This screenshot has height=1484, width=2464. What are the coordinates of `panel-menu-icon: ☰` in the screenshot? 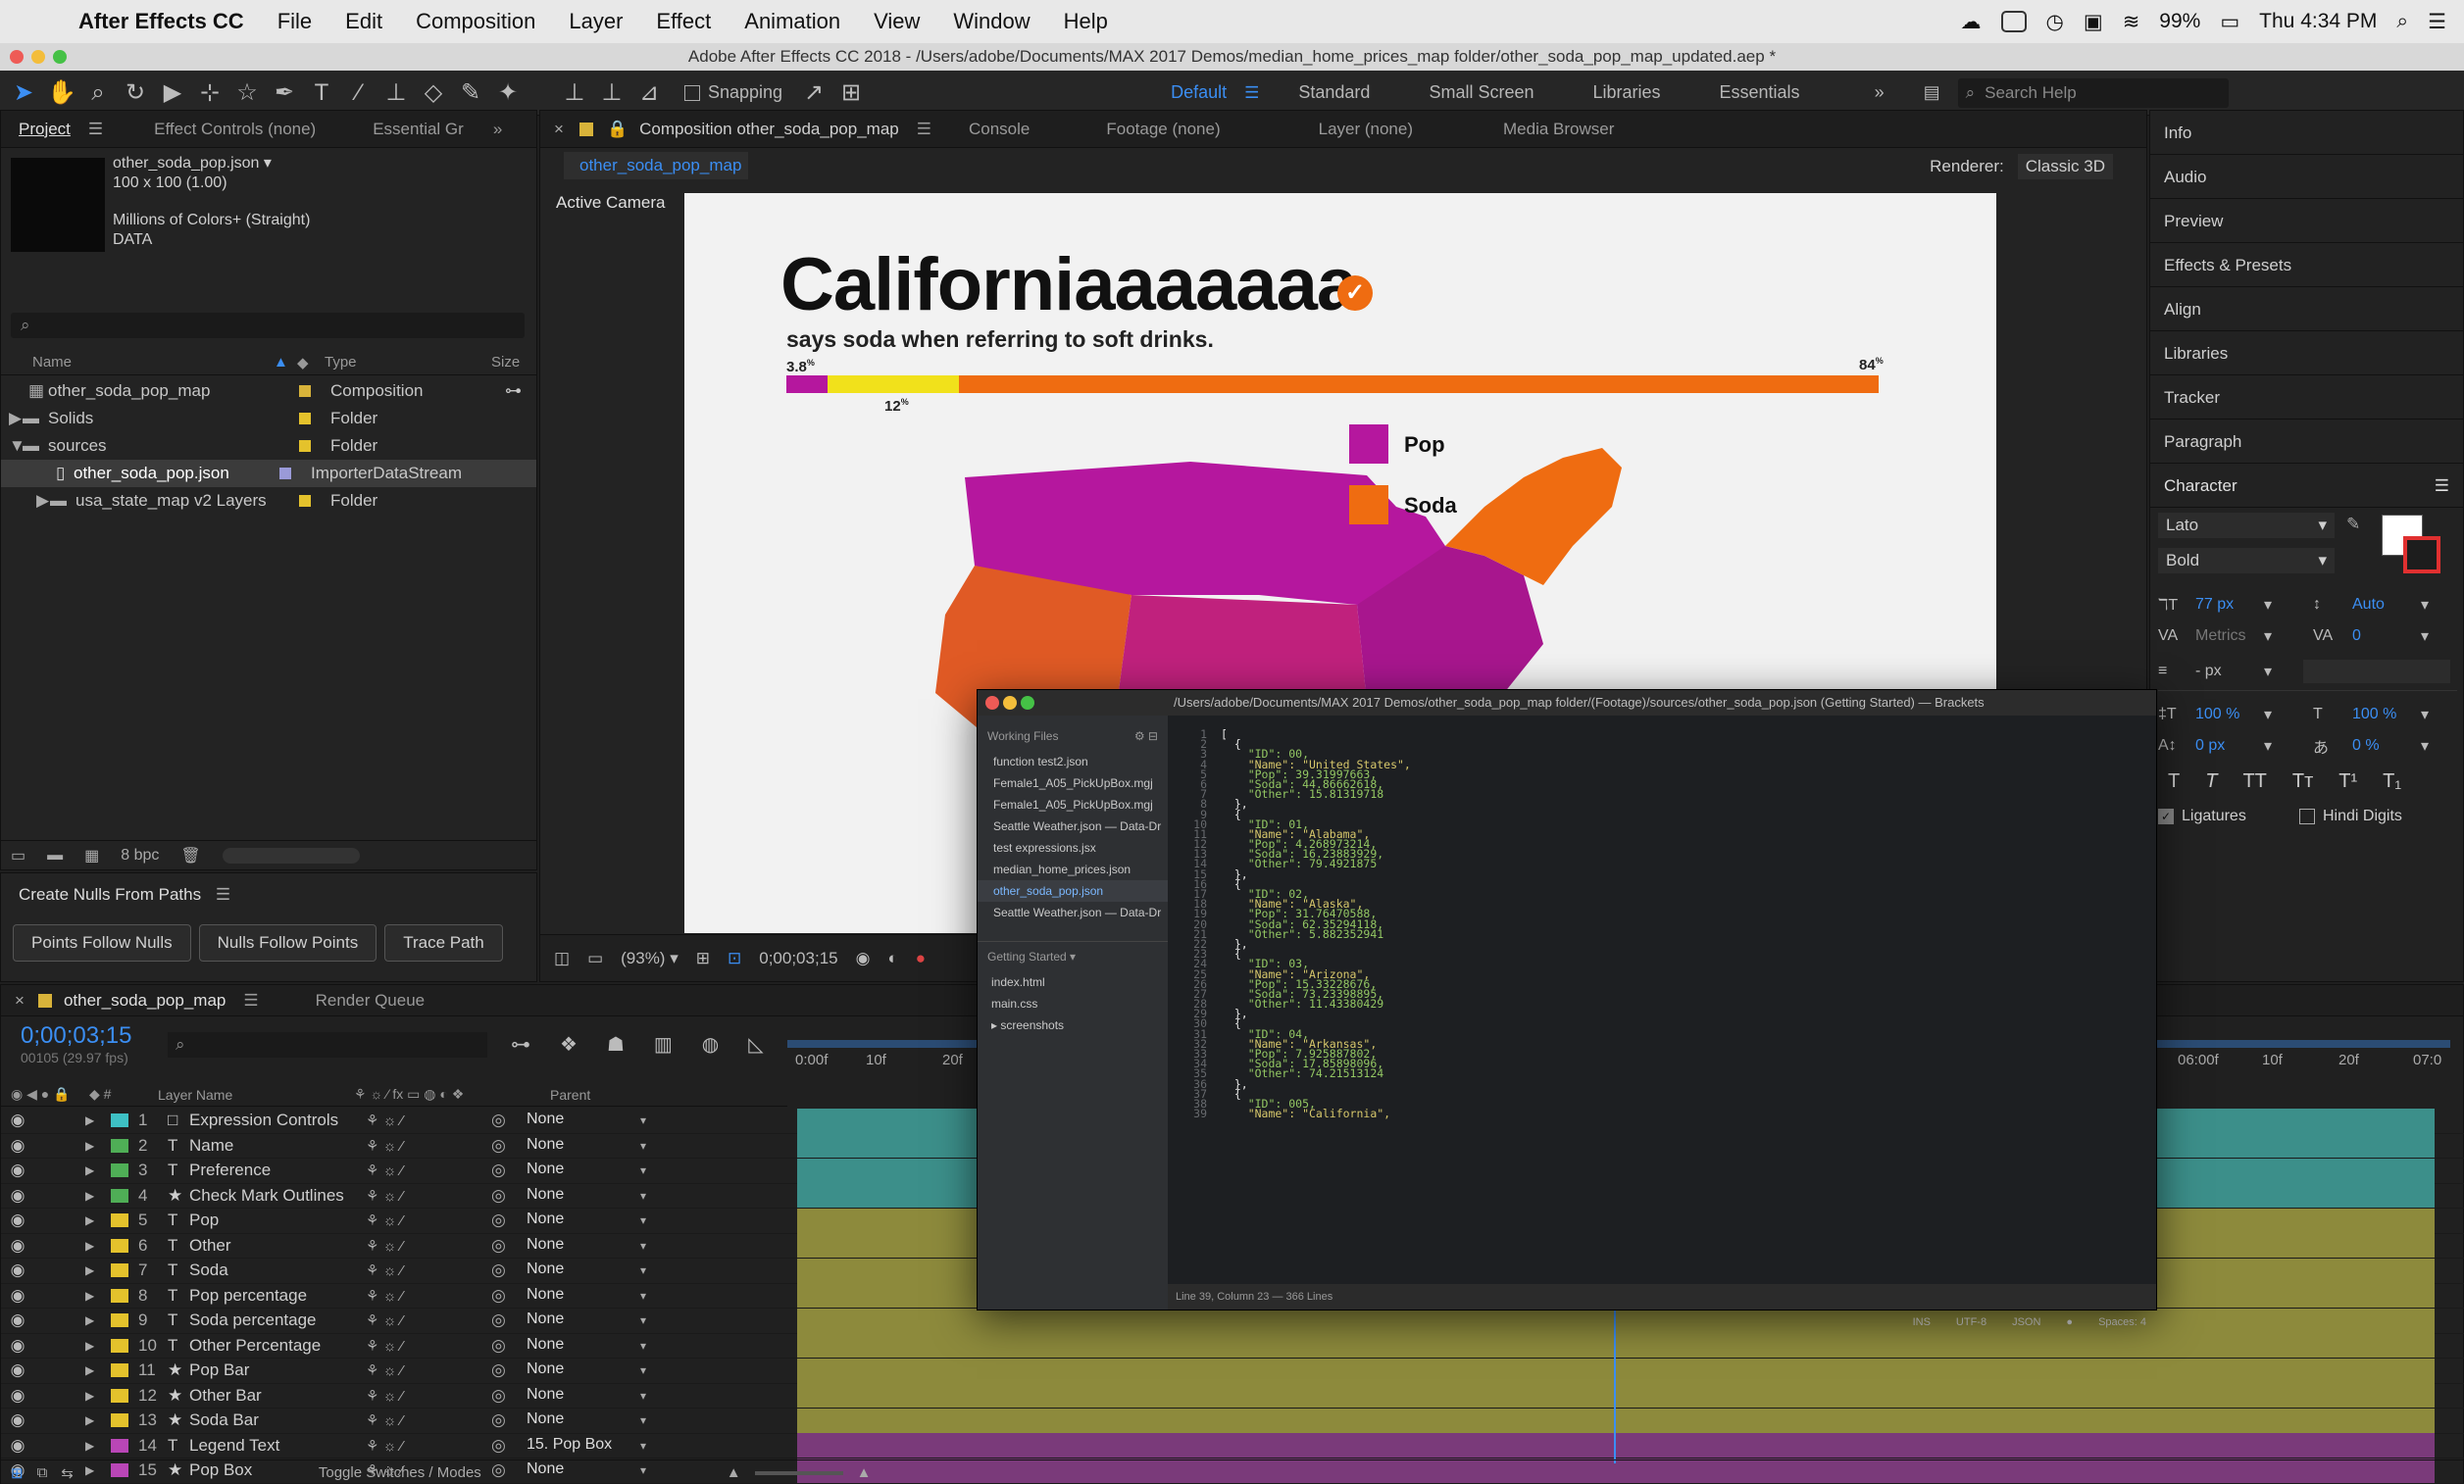 It's located at (250, 1001).